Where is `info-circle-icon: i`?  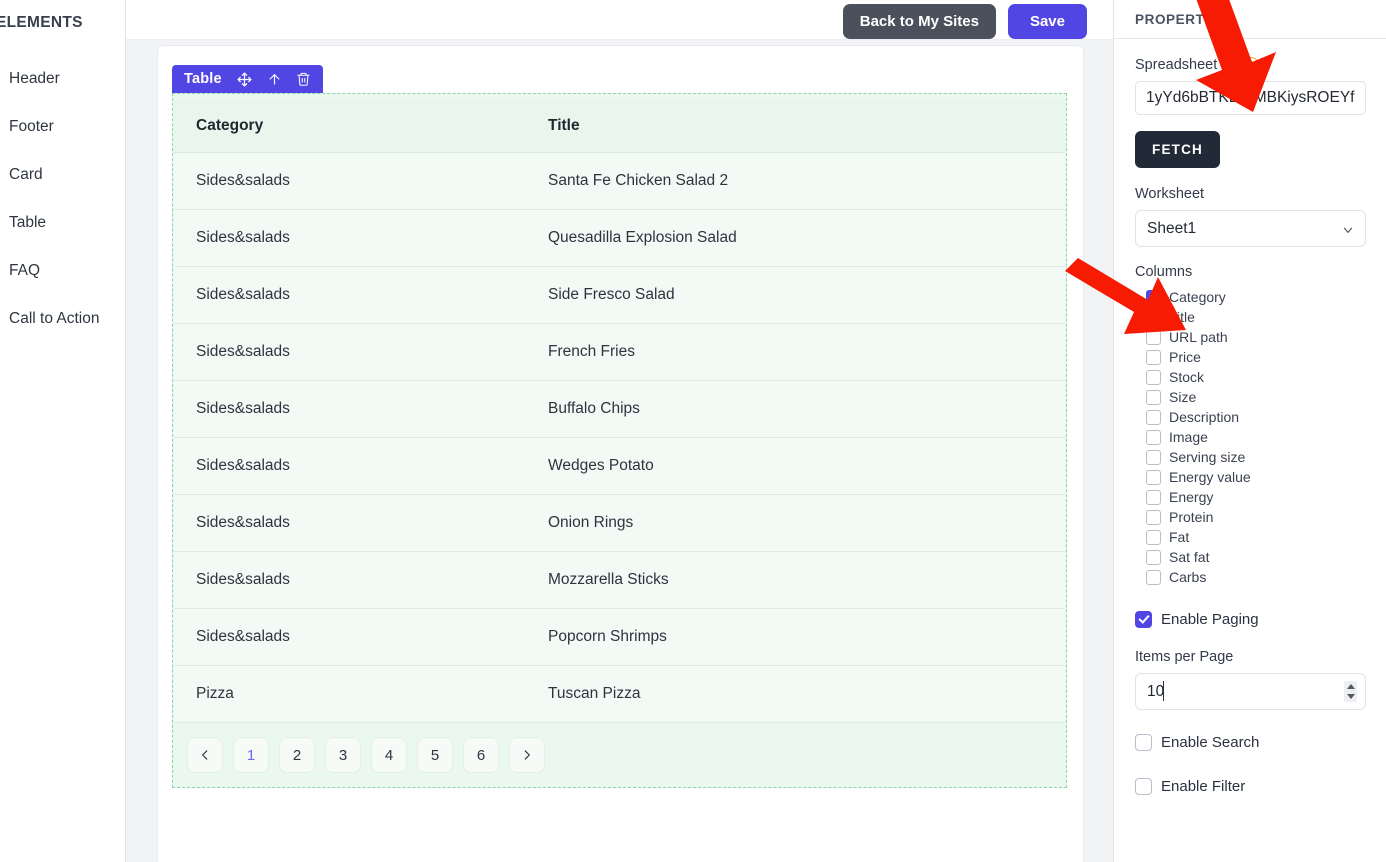
info-circle-icon: i is located at coordinates (1250, 65).